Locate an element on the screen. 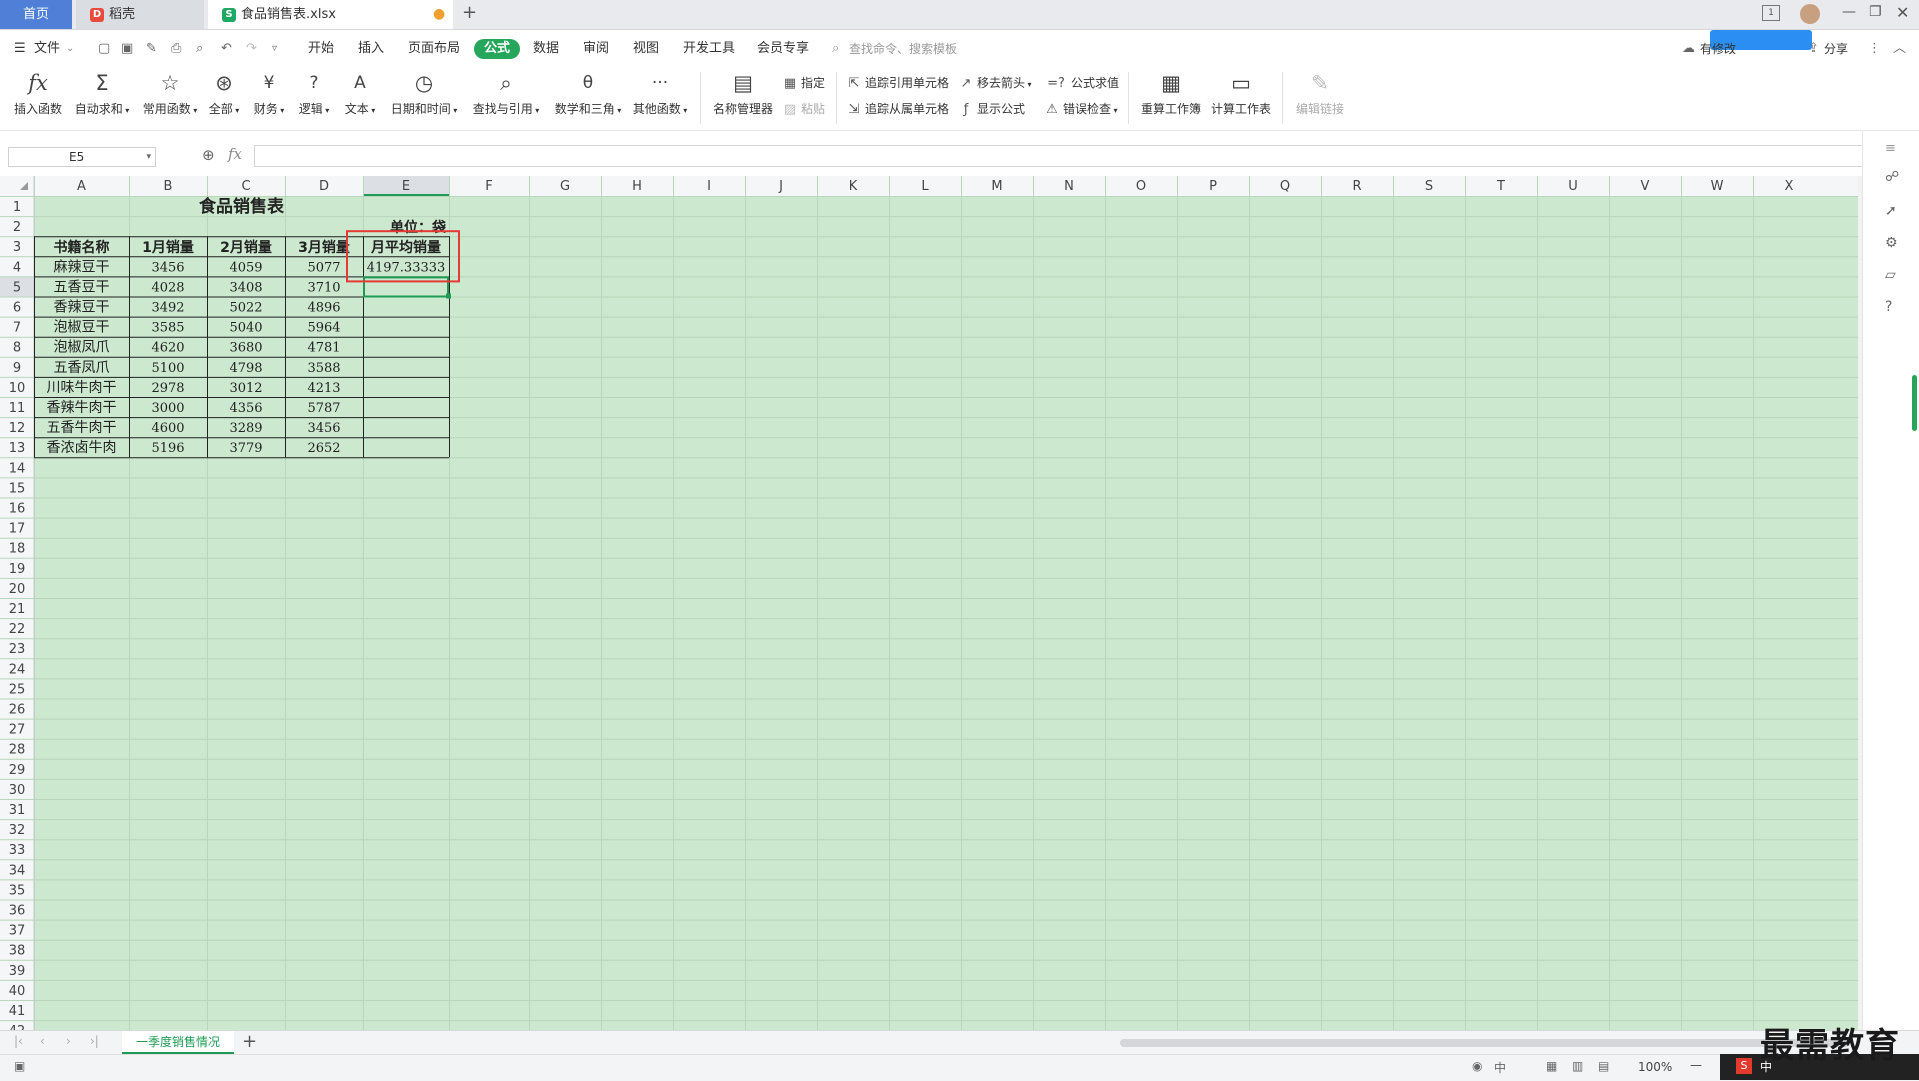  name-box-dropdown-icon: ▾ is located at coordinates (148, 157).